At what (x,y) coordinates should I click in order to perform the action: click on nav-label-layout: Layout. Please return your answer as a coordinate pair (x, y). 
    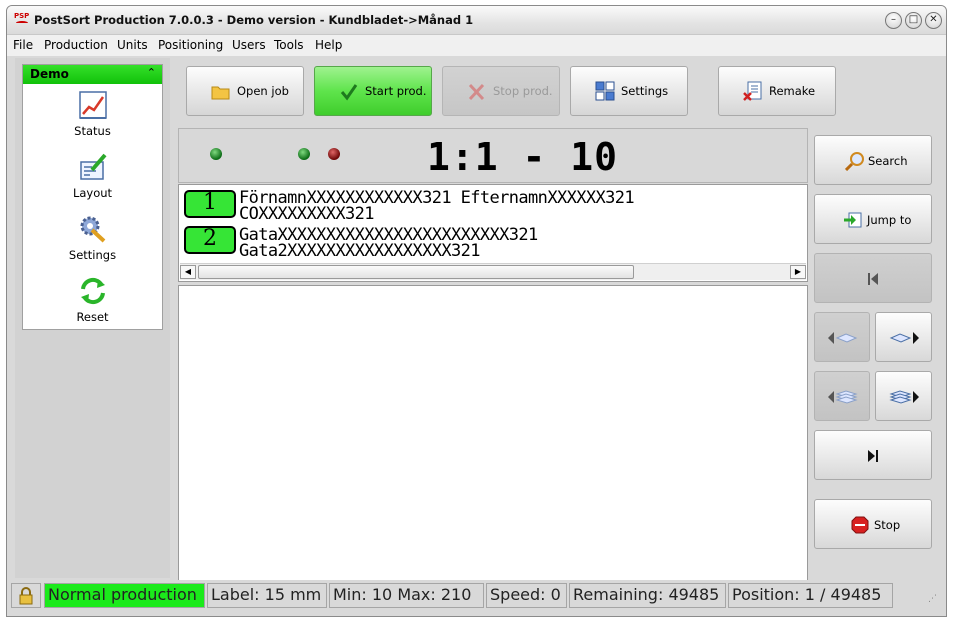
    Looking at the image, I should click on (92, 193).